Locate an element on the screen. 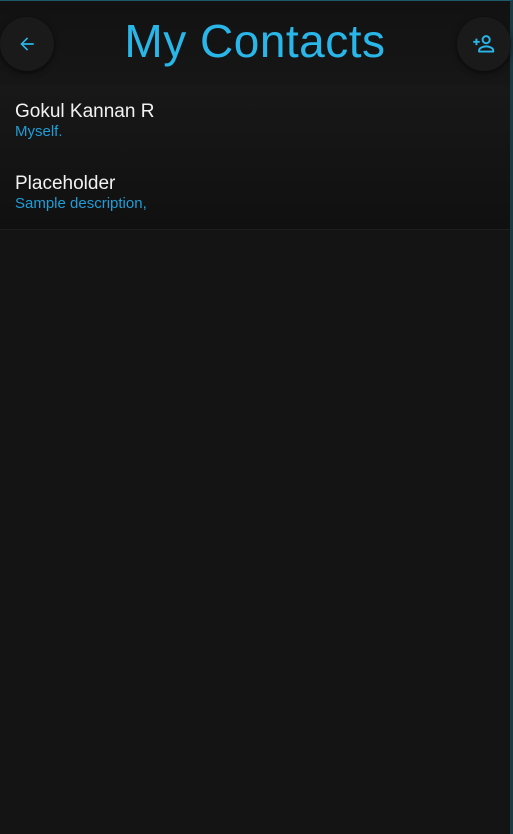  contact-item: Gokul Kannan R Myself. is located at coordinates (255, 121).